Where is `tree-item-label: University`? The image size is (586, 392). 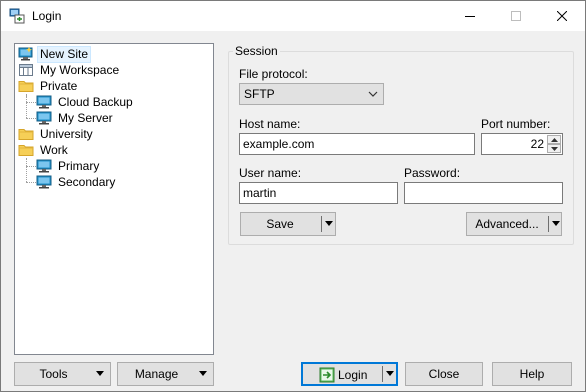
tree-item-label: University is located at coordinates (66, 133).